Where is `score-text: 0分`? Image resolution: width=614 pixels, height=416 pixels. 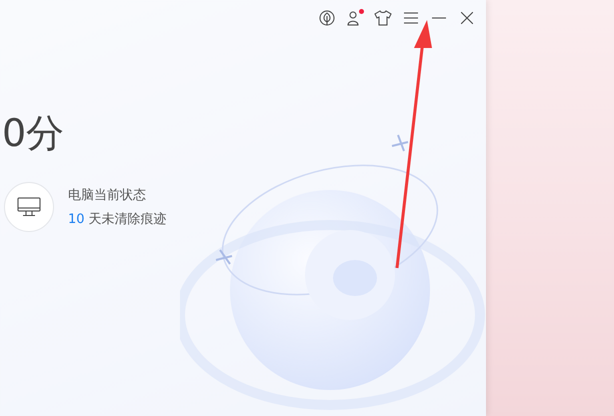
score-text: 0分 is located at coordinates (33, 133).